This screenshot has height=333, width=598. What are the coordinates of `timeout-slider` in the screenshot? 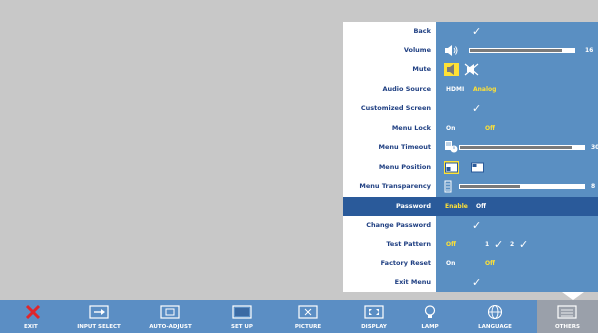 It's located at (522, 147).